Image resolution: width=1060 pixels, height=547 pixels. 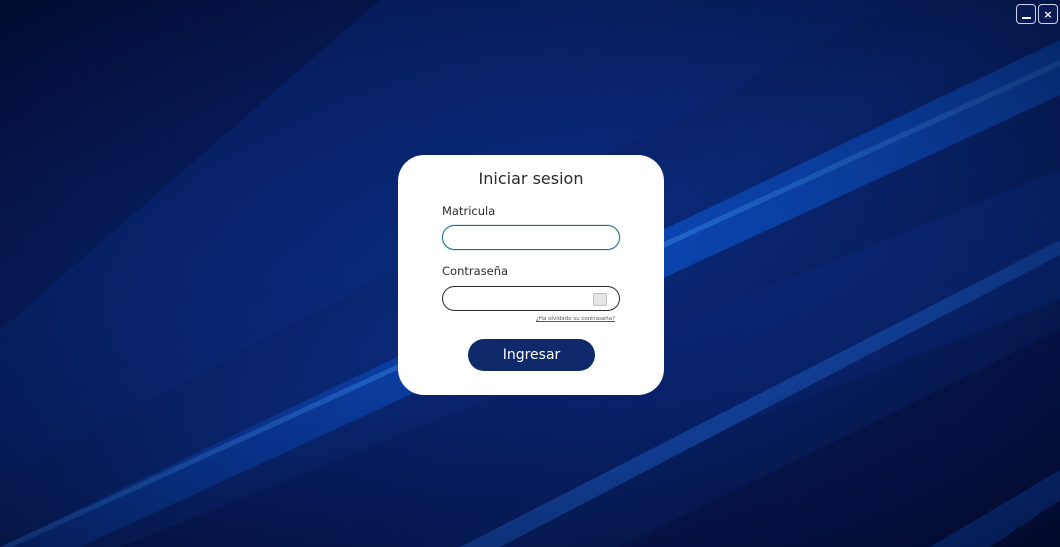 What do you see at coordinates (600, 299) in the screenshot?
I see `eye-toggle-icon` at bounding box center [600, 299].